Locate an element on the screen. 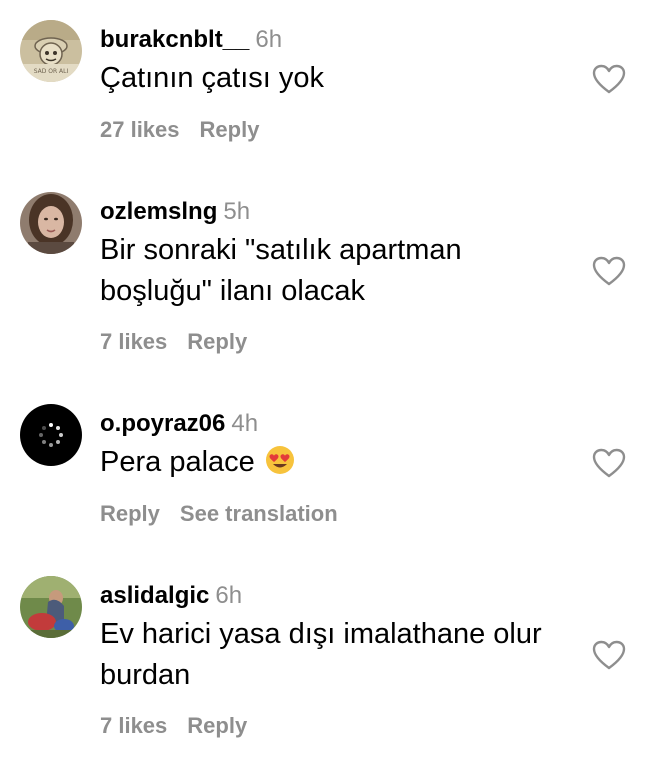  username: burakcnblt__ is located at coordinates (174, 39).